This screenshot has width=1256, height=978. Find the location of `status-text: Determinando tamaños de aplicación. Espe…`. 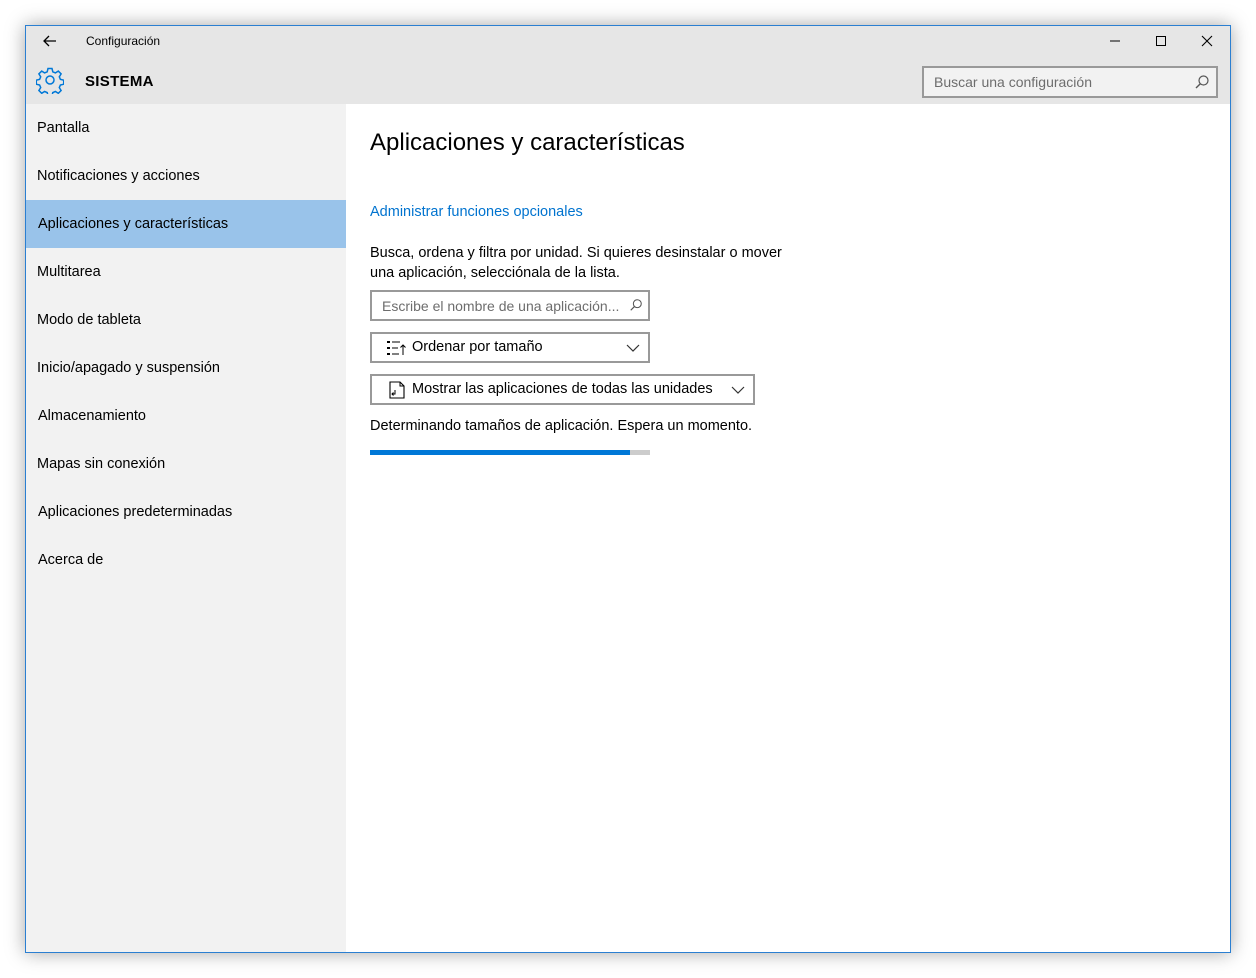

status-text: Determinando tamaños de aplicación. Espe… is located at coordinates (561, 426).